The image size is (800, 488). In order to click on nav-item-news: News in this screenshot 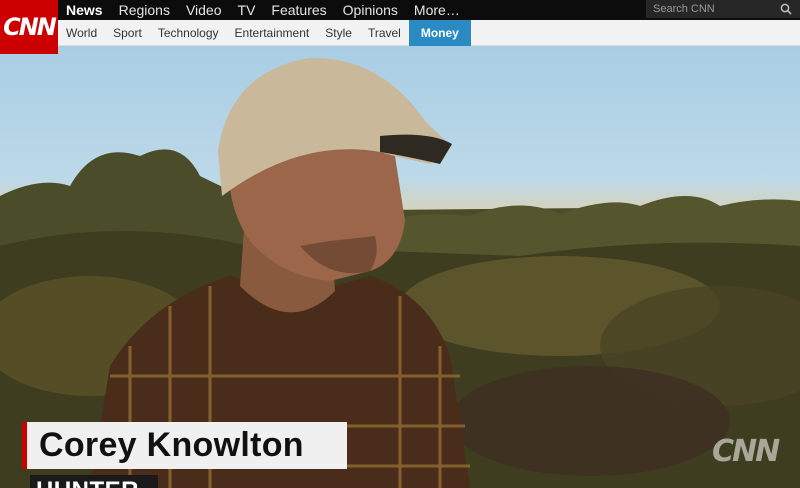, I will do `click(84, 10)`.